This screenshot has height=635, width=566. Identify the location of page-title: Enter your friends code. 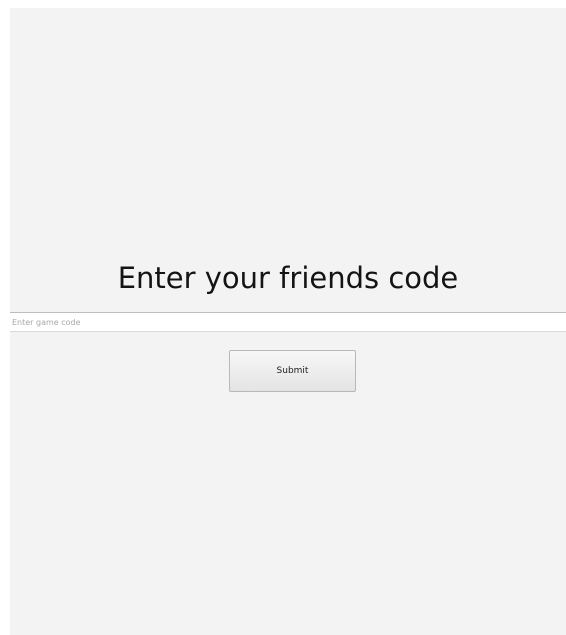
(288, 278).